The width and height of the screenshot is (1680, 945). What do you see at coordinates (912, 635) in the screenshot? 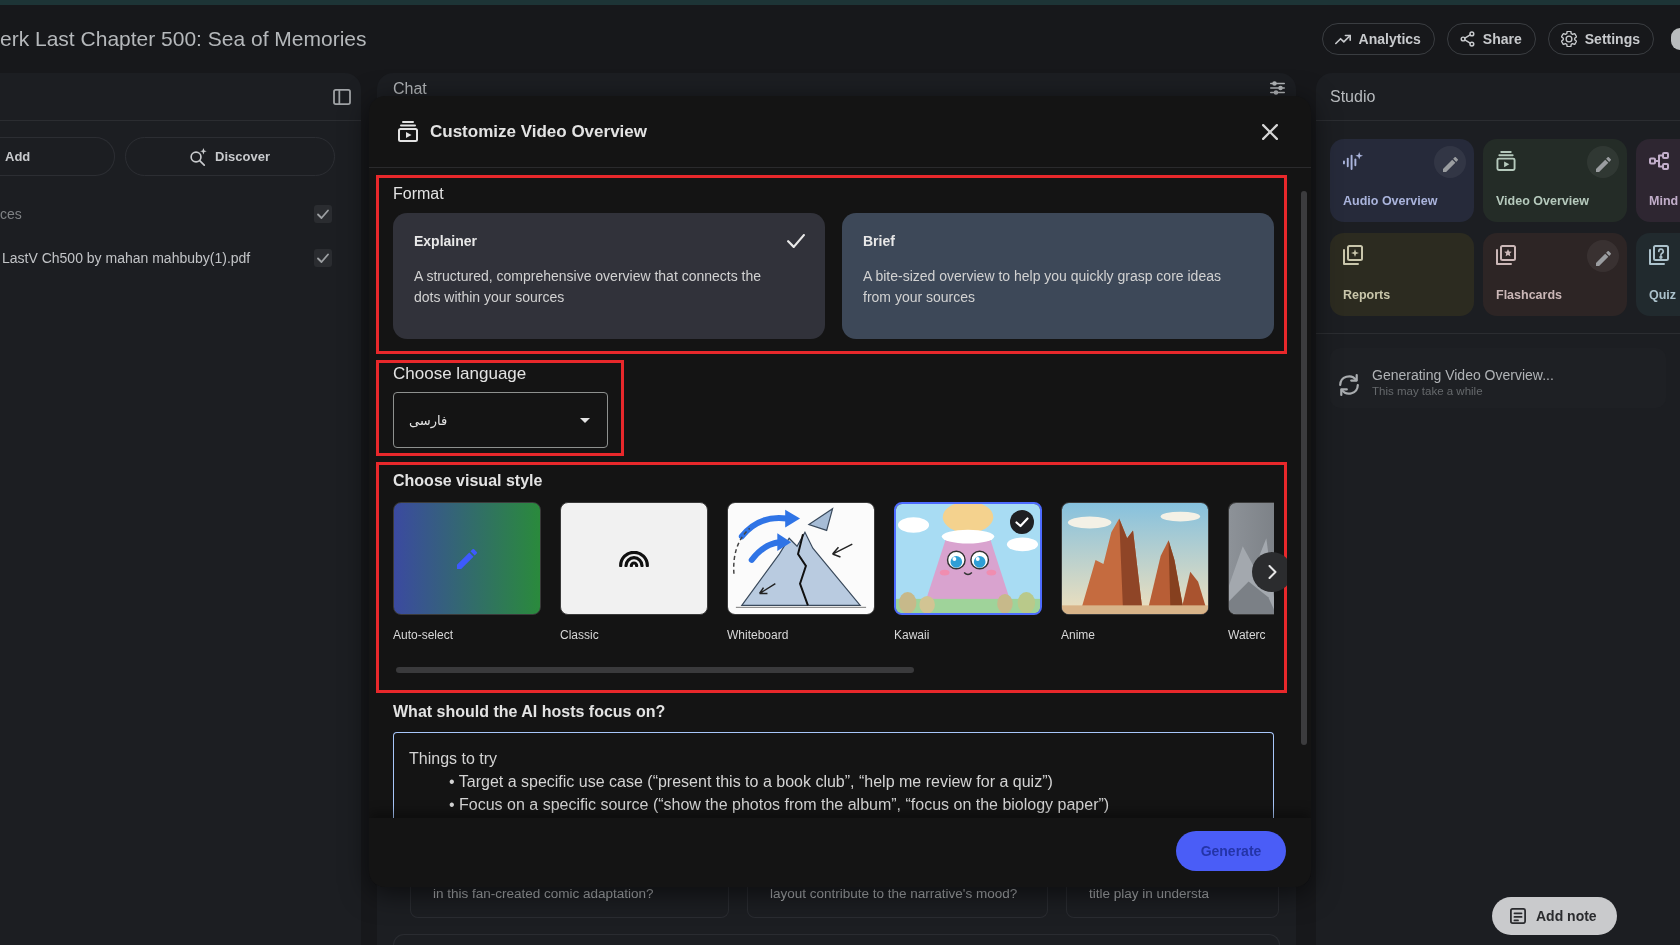
I see `style-label: Kawaii` at bounding box center [912, 635].